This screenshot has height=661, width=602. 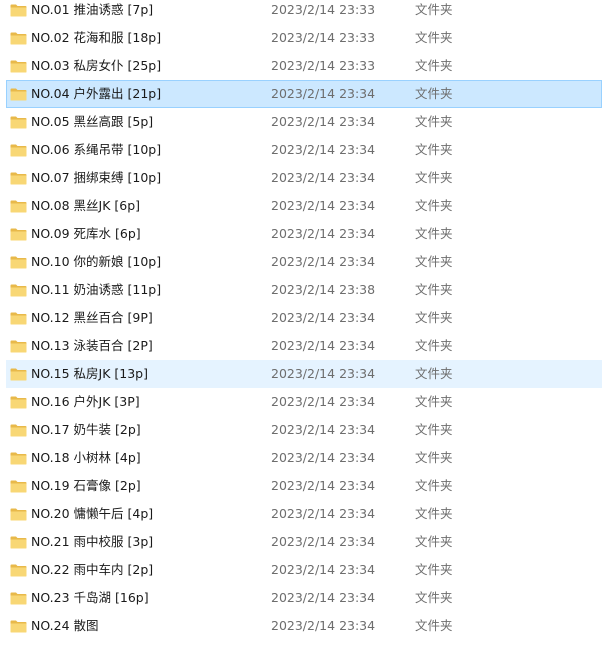 I want to click on list-item: NO.21 雨中校服 [3p] 2023/2/14 23:34 文件夹, so click(x=304, y=542).